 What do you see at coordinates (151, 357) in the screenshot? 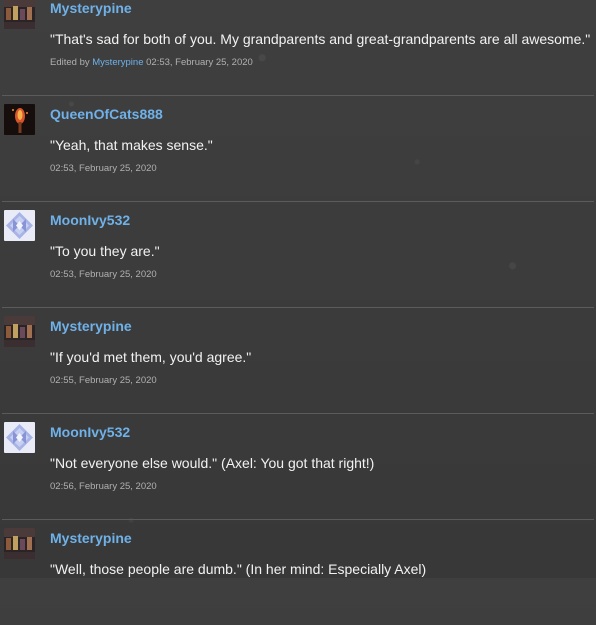
I see `comment-text: "If you'd met them, you'd agree."` at bounding box center [151, 357].